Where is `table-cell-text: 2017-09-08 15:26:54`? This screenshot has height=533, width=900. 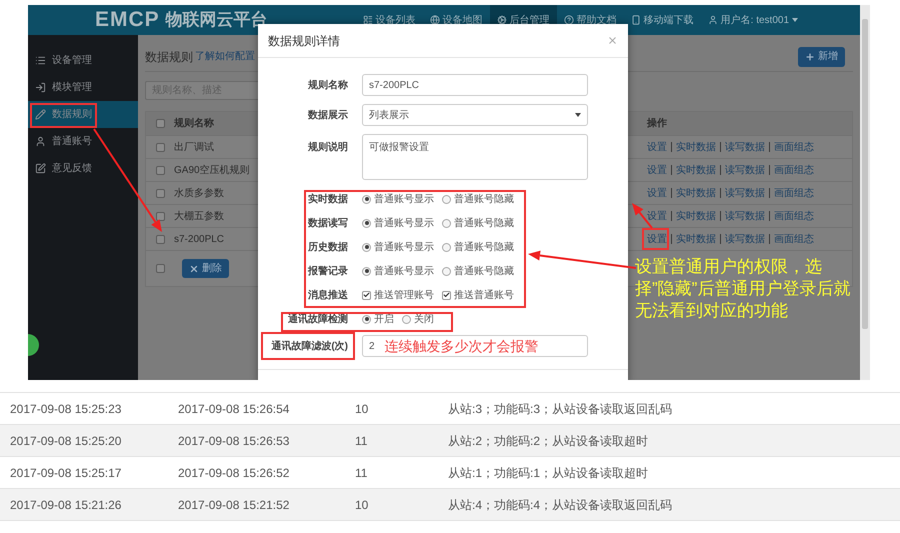
table-cell-text: 2017-09-08 15:26:54 is located at coordinates (234, 409).